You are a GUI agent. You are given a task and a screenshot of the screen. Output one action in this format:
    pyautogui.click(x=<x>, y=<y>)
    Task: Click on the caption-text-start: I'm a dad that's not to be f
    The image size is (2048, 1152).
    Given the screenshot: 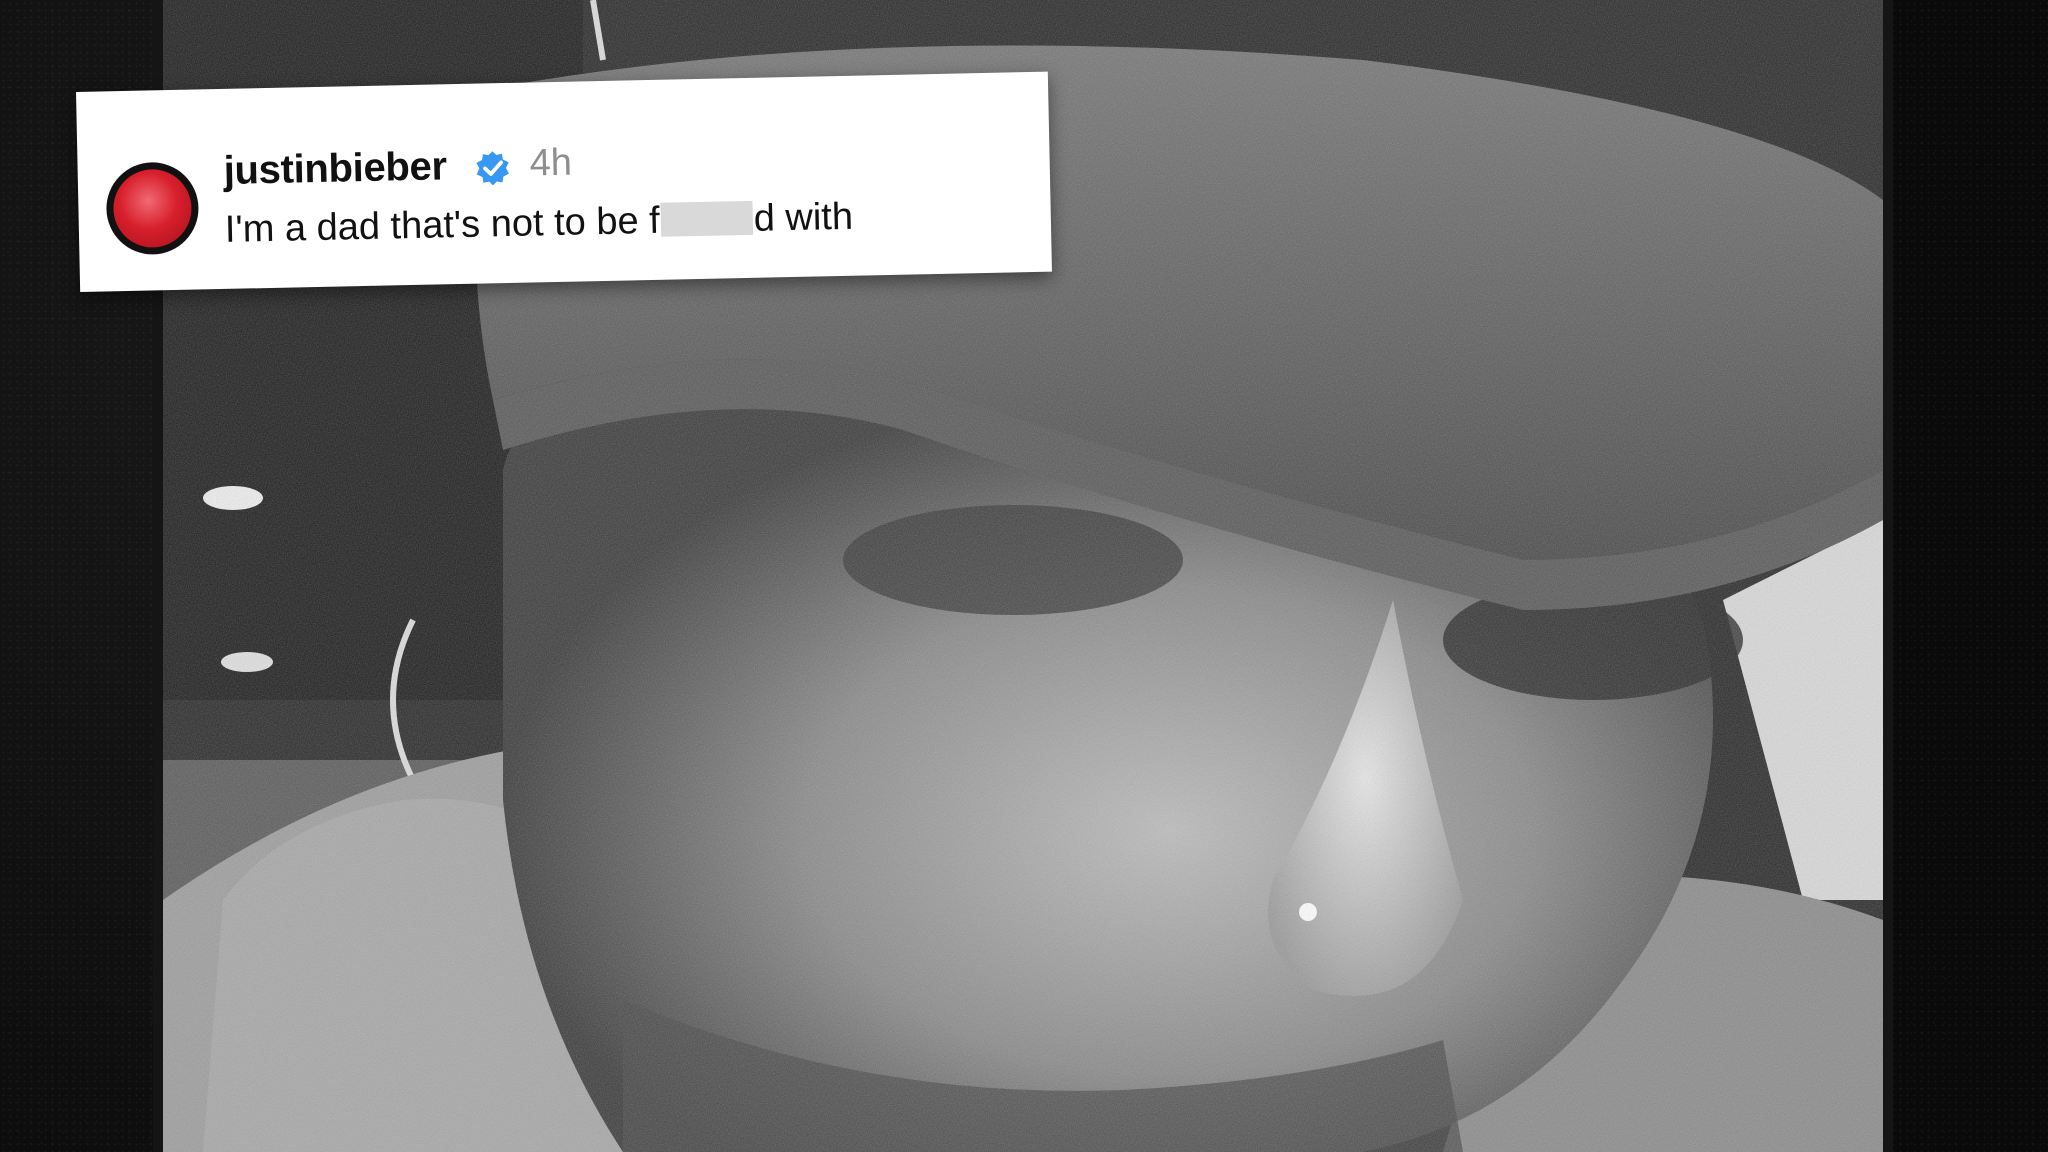 What is the action you would take?
    pyautogui.click(x=442, y=225)
    